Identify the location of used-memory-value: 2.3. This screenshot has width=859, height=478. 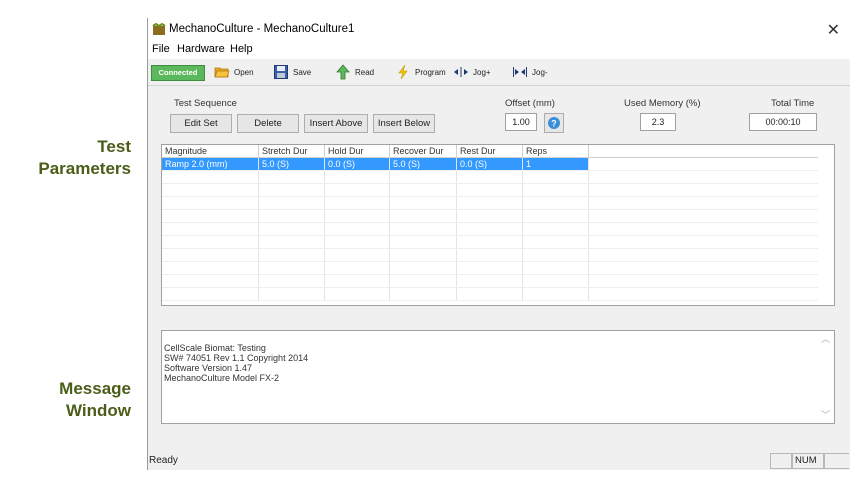
(658, 122).